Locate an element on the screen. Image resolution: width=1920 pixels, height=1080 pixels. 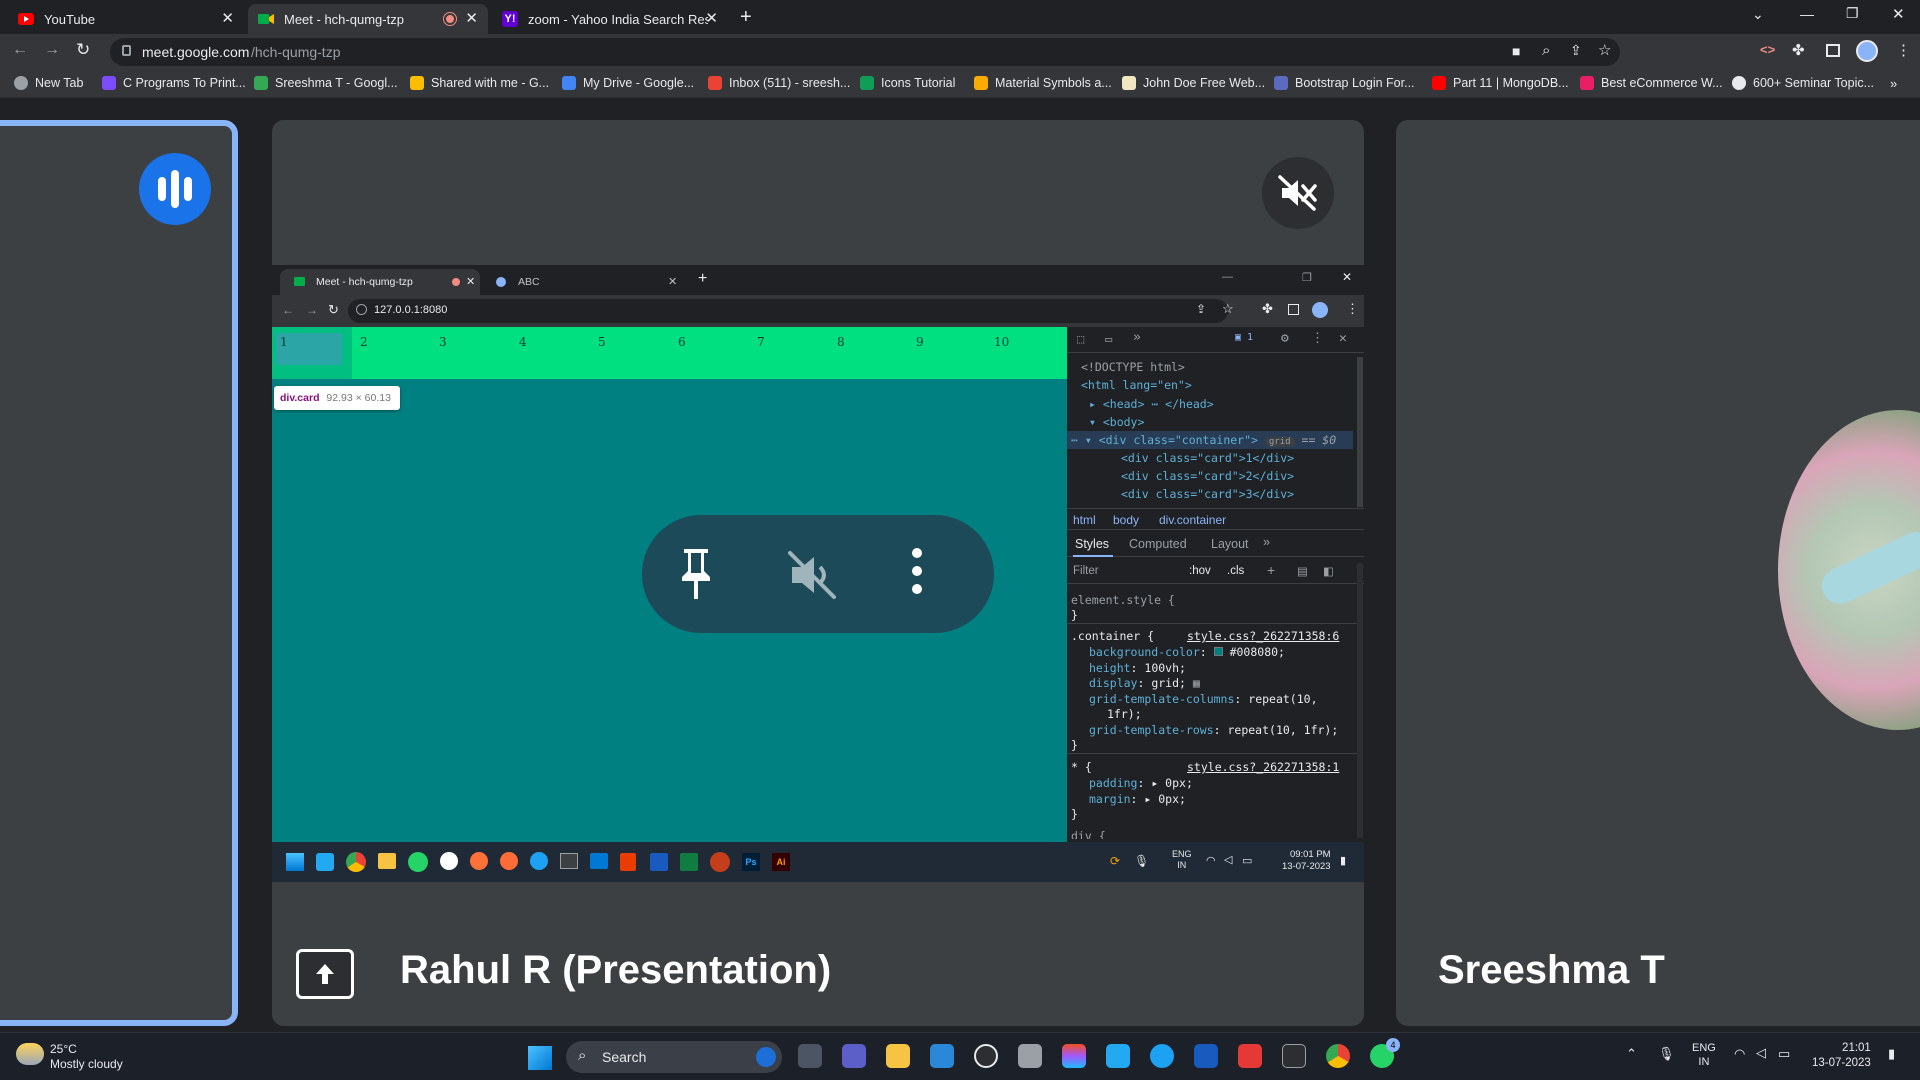
sync-icon: ⟳ is located at coordinates (1115, 861).